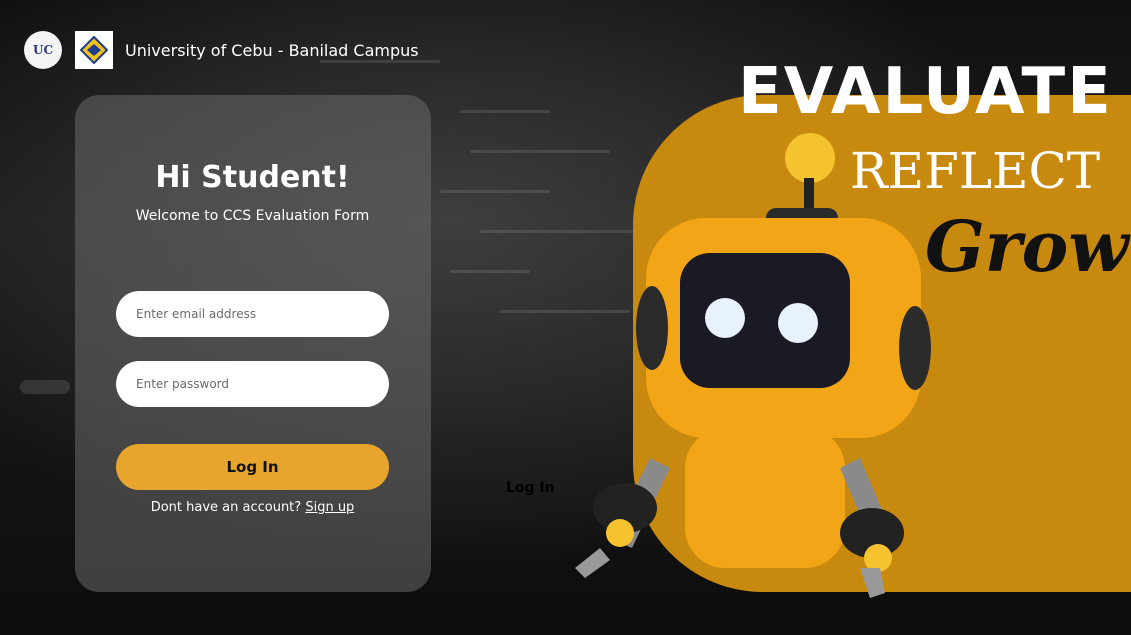 Image resolution: width=1131 pixels, height=635 pixels. I want to click on email-input, so click(252, 314).